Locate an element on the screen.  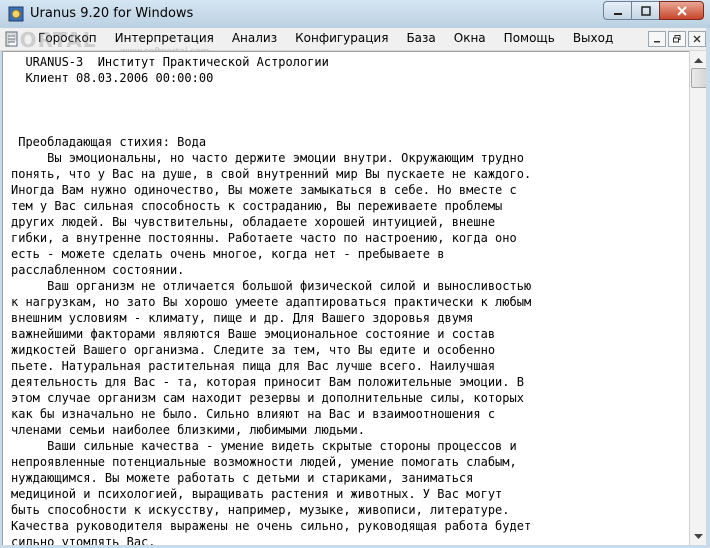
close-button is located at coordinates (681, 10).